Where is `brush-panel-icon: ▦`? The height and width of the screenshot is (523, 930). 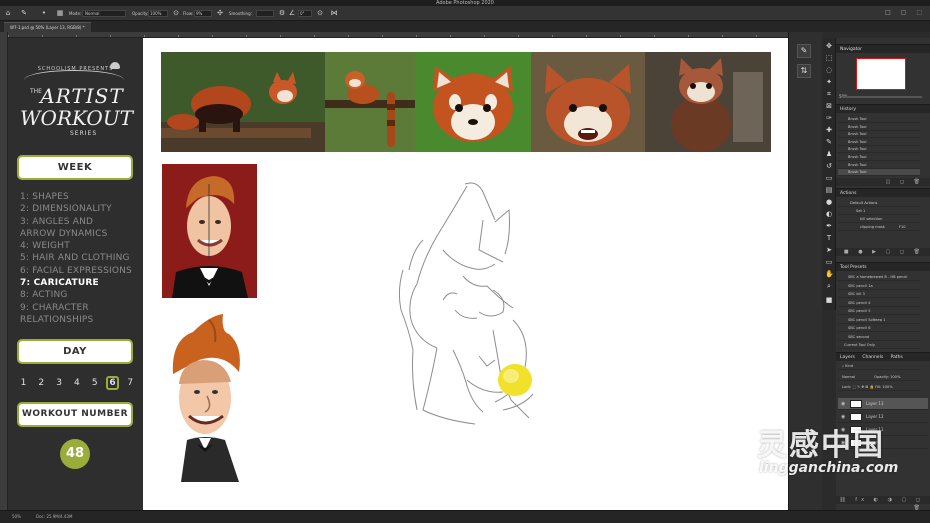 brush-panel-icon: ▦ is located at coordinates (60, 13).